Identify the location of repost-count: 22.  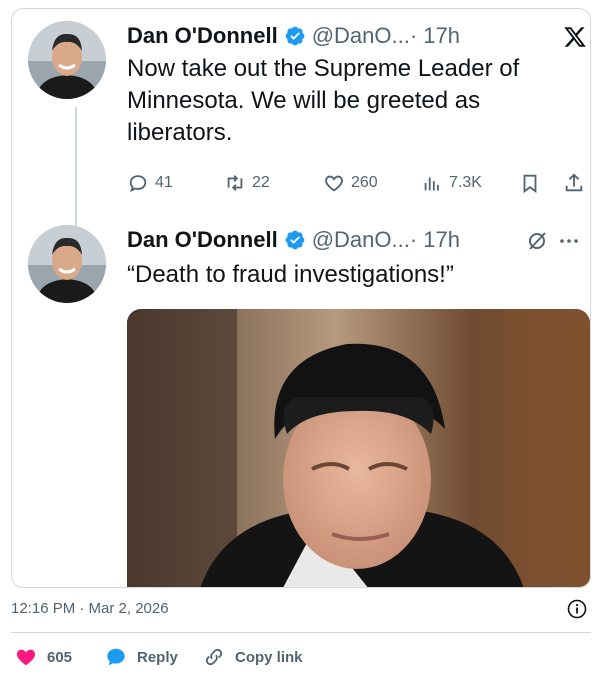
(261, 182).